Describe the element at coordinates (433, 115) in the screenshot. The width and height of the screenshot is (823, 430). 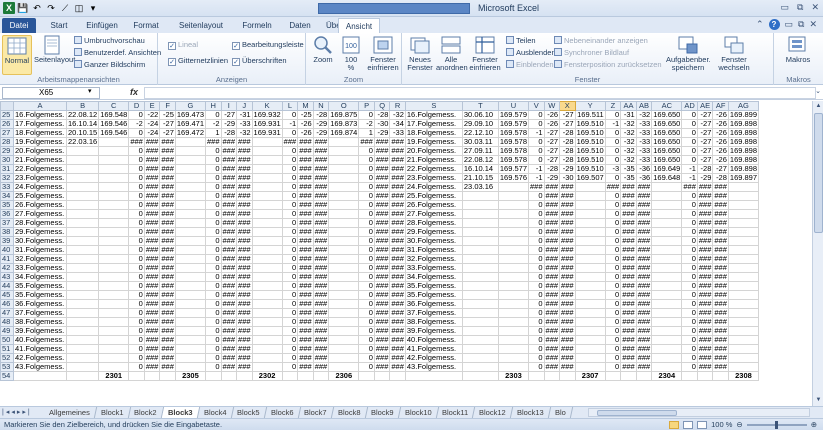
I see `cell: 16.Folgemess.` at that location.